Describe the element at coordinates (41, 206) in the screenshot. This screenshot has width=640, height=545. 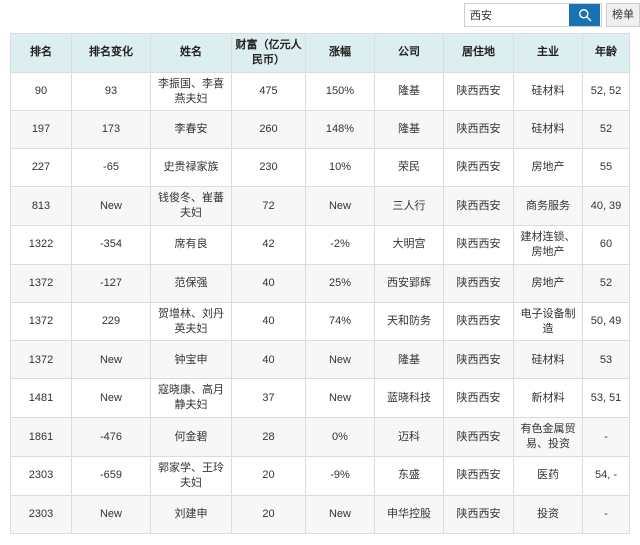
I see `cell-rank: 813` at that location.